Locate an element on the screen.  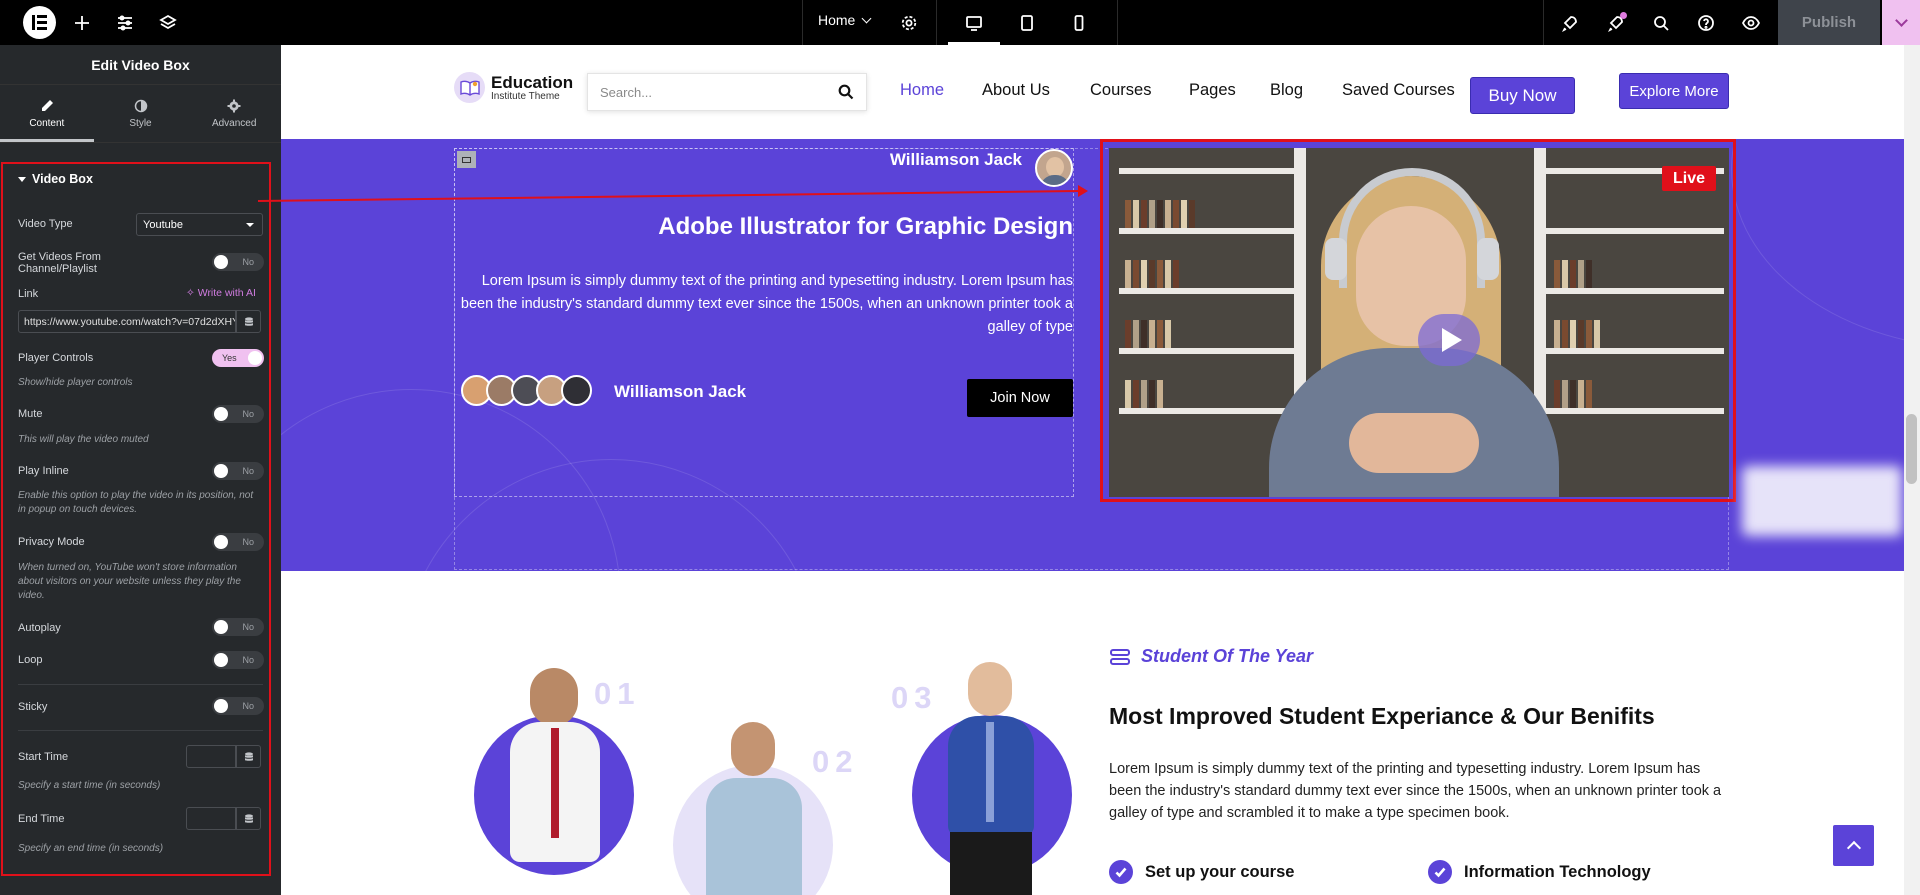
publish-options-button is located at coordinates (1901, 22).